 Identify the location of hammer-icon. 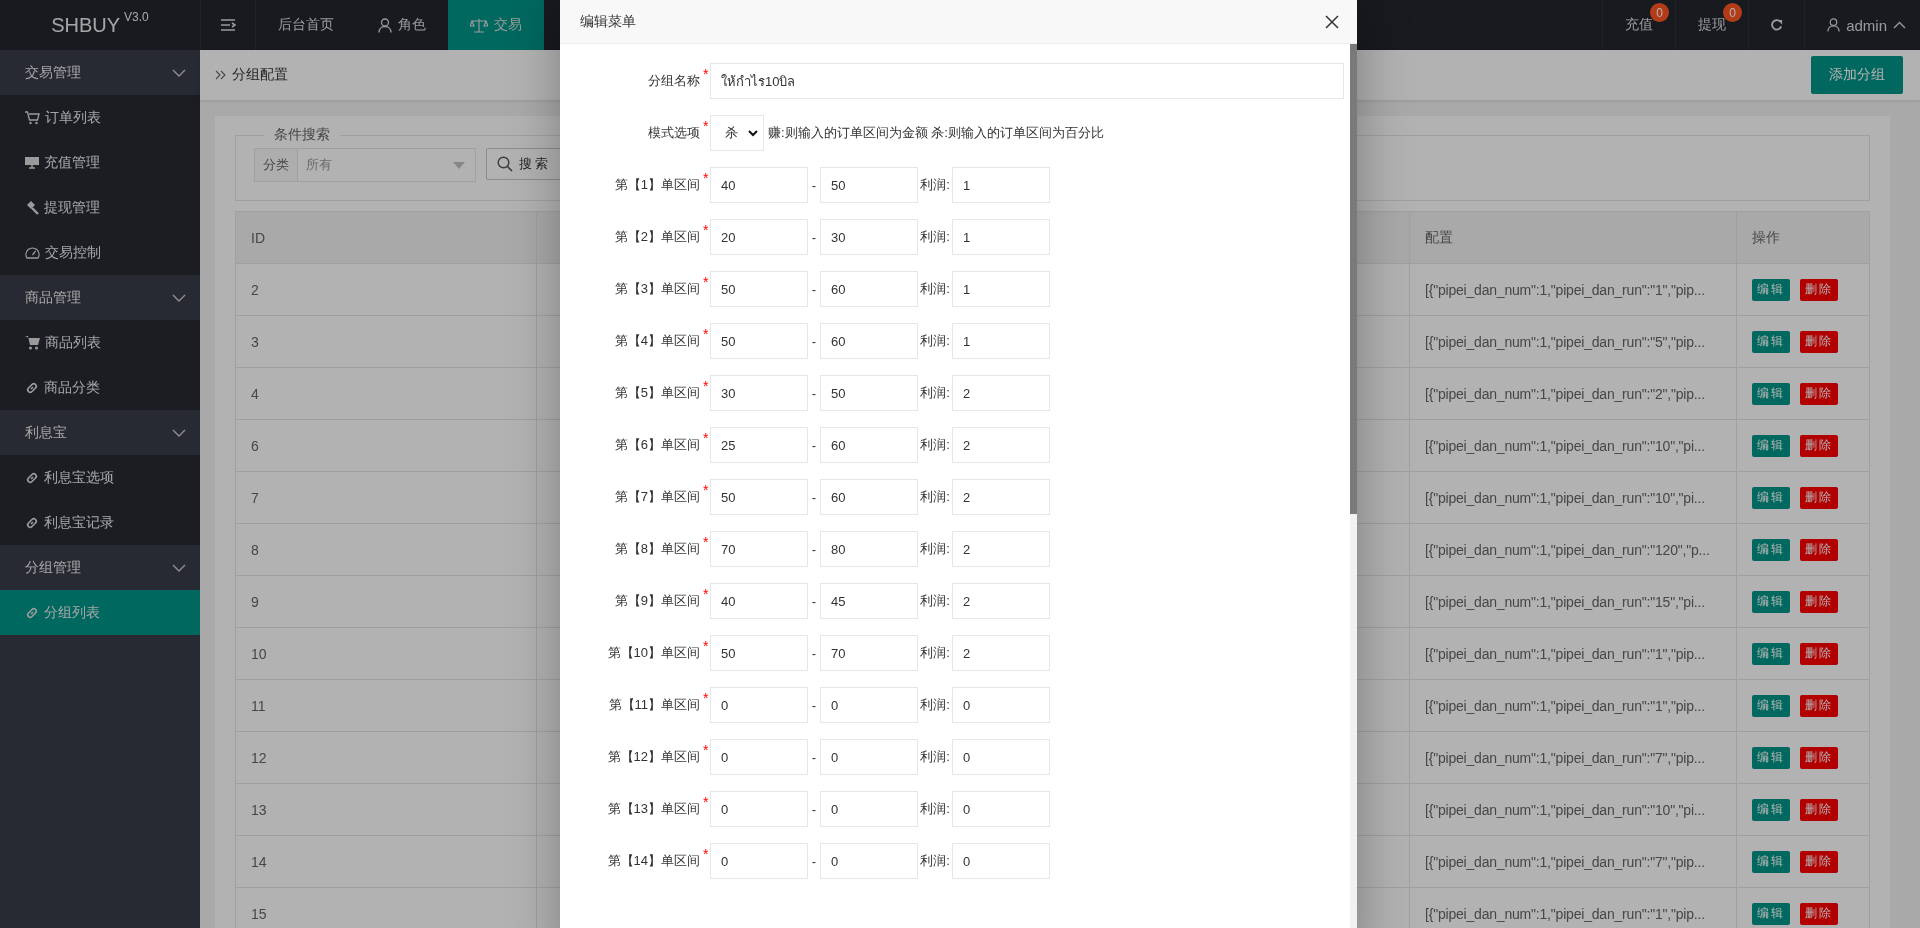
(32, 207).